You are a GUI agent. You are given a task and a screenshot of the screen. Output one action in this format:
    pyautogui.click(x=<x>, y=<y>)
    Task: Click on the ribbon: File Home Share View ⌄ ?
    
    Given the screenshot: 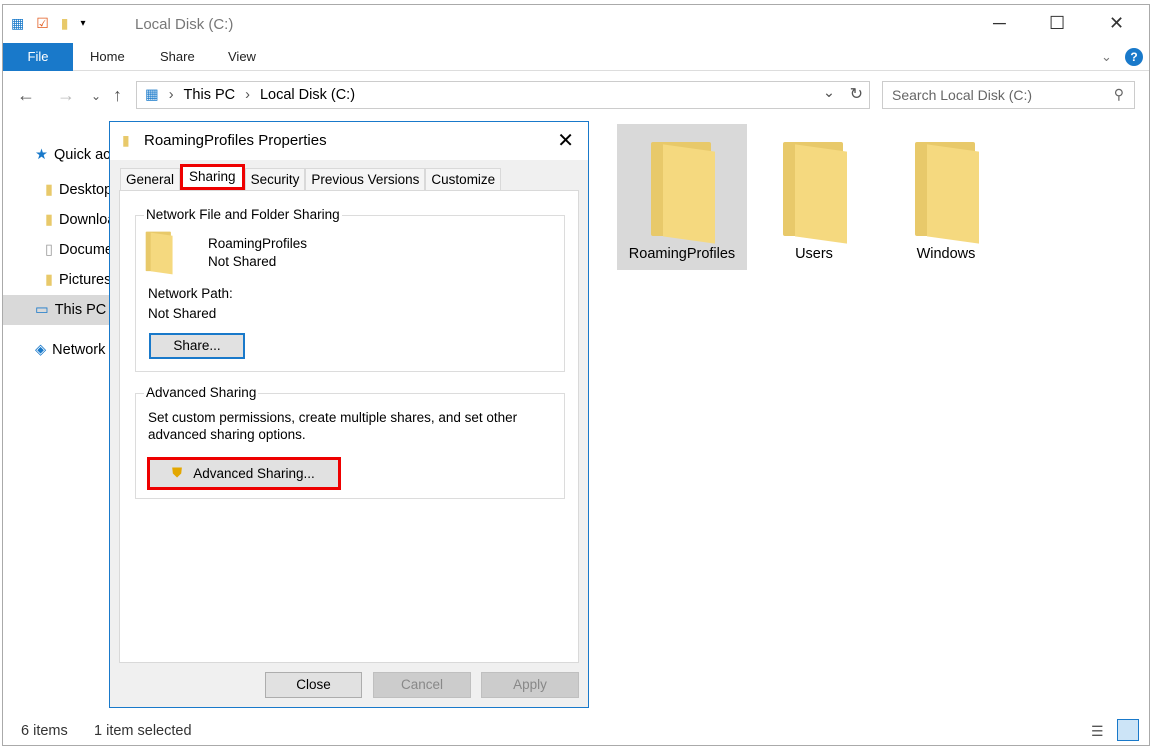 What is the action you would take?
    pyautogui.click(x=576, y=57)
    